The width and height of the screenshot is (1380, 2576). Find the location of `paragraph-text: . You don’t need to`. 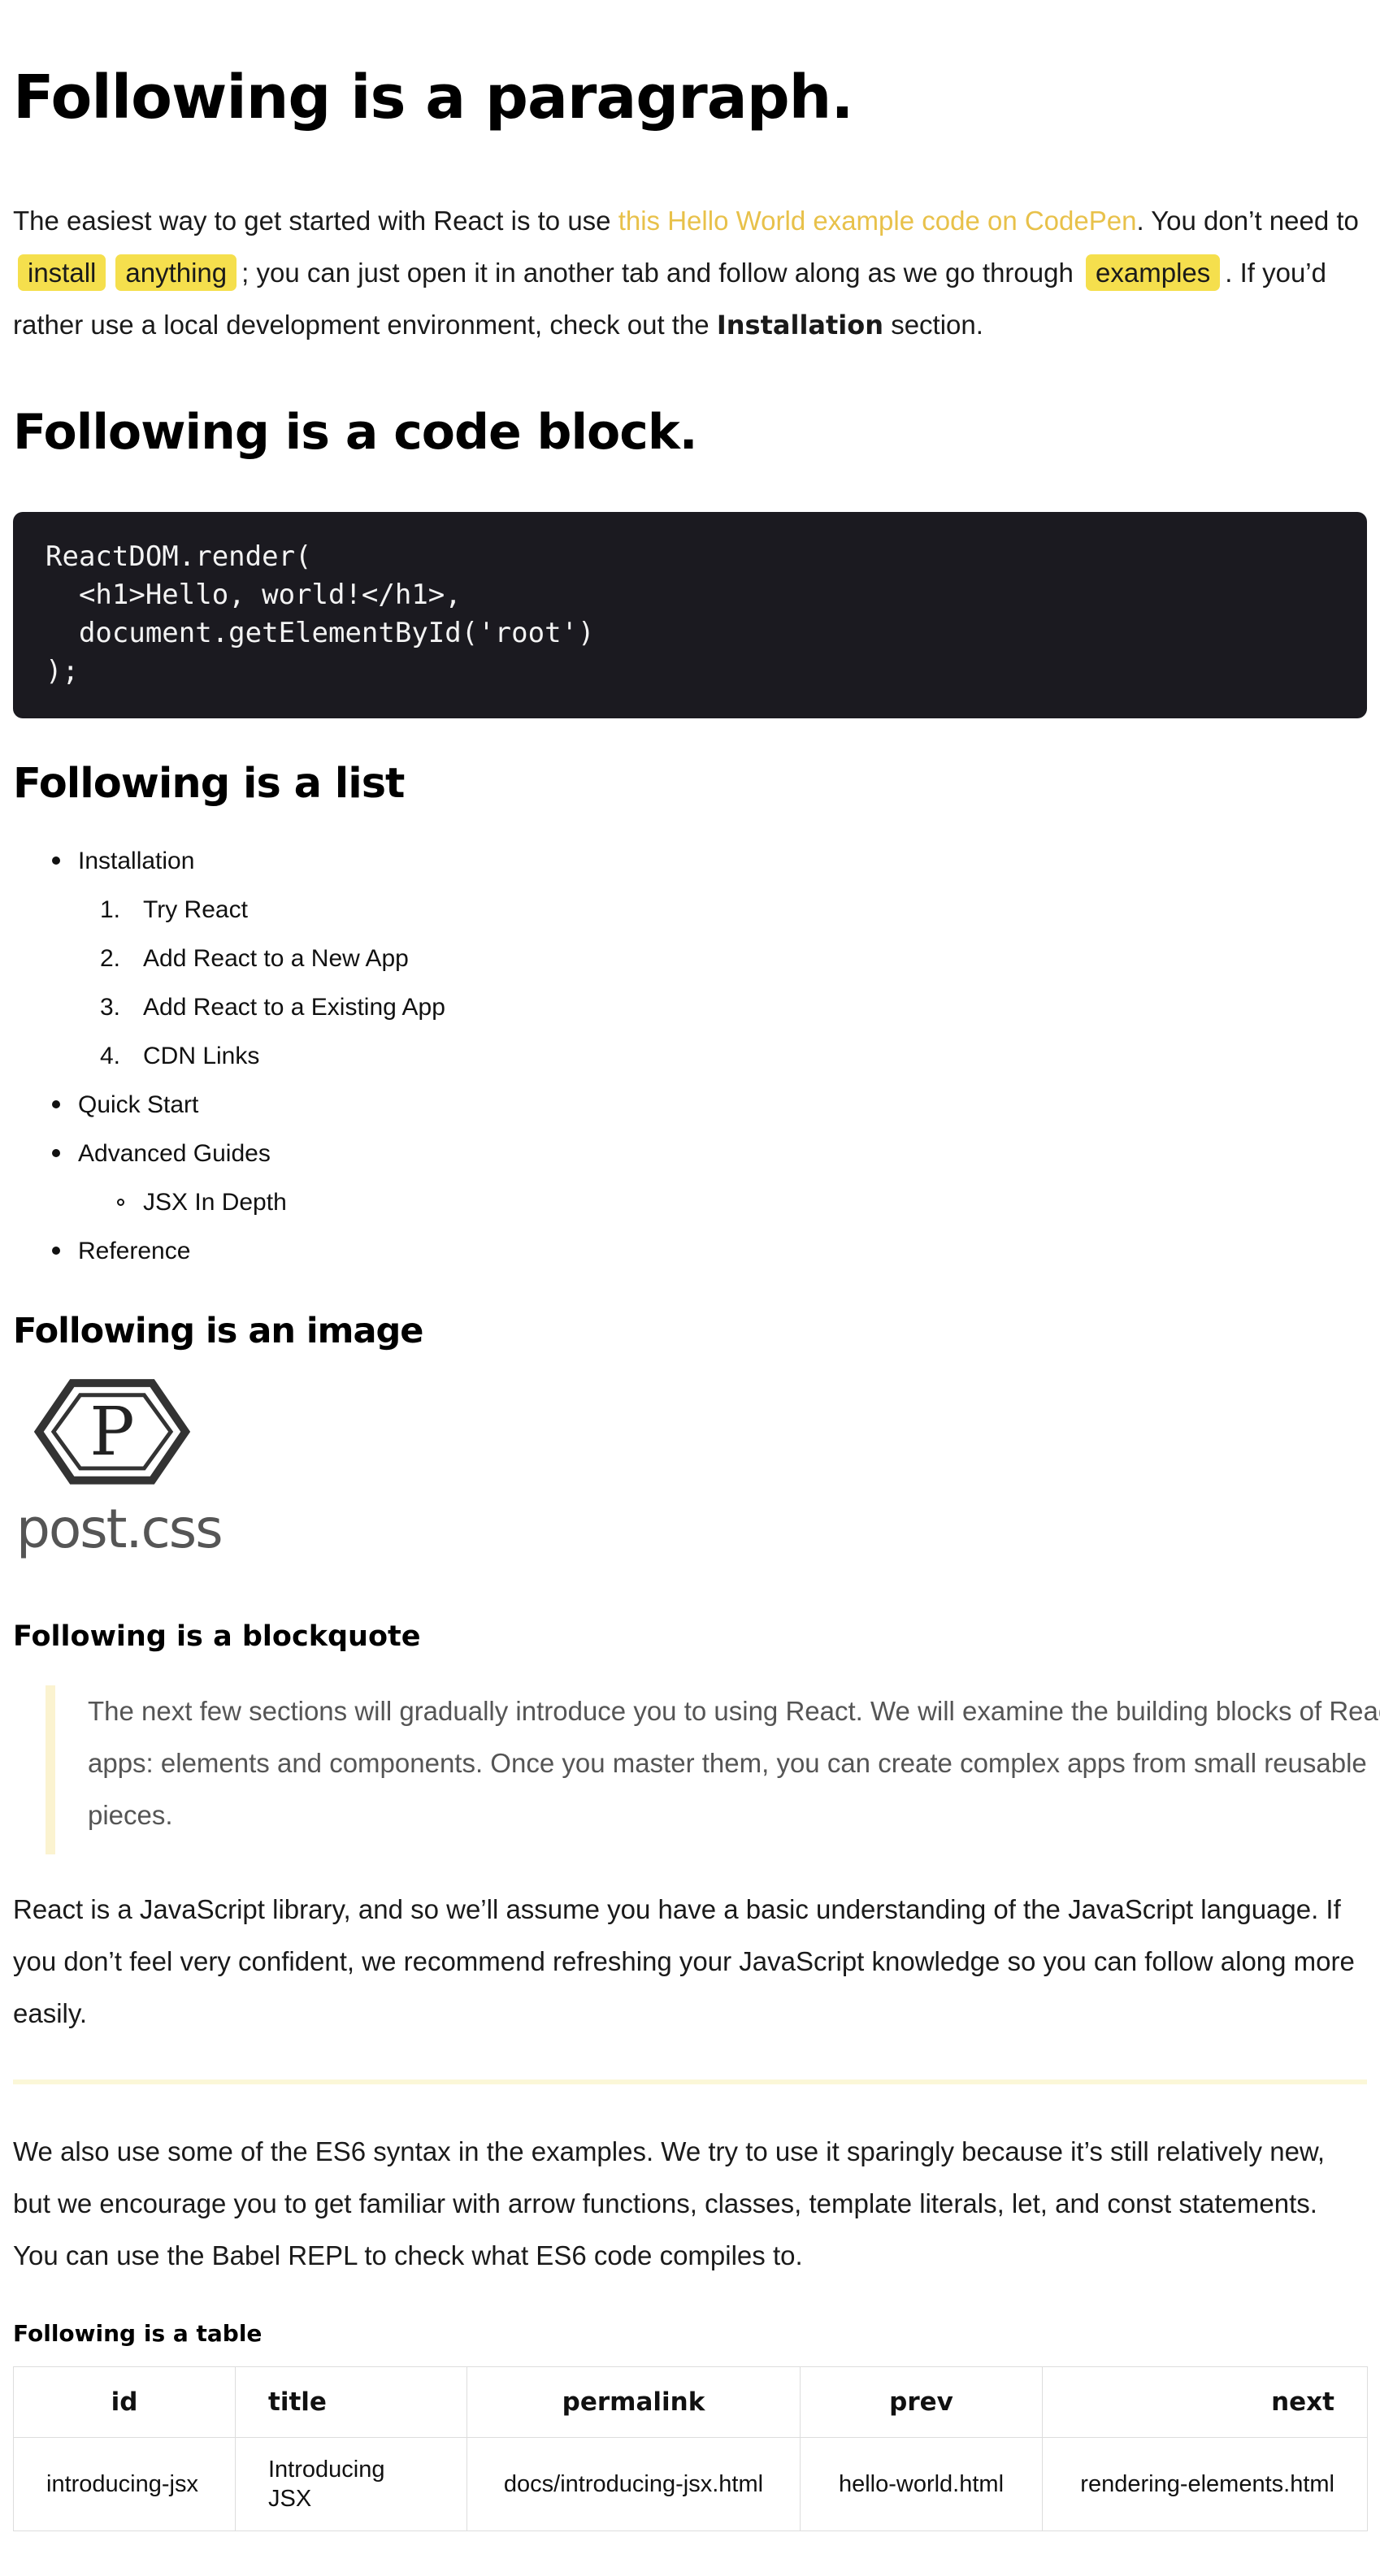

paragraph-text: . You don’t need to is located at coordinates (1247, 221).